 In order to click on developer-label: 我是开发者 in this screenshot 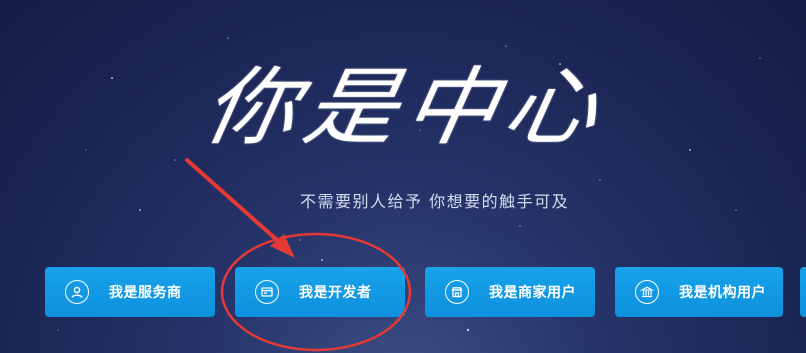, I will do `click(335, 293)`.